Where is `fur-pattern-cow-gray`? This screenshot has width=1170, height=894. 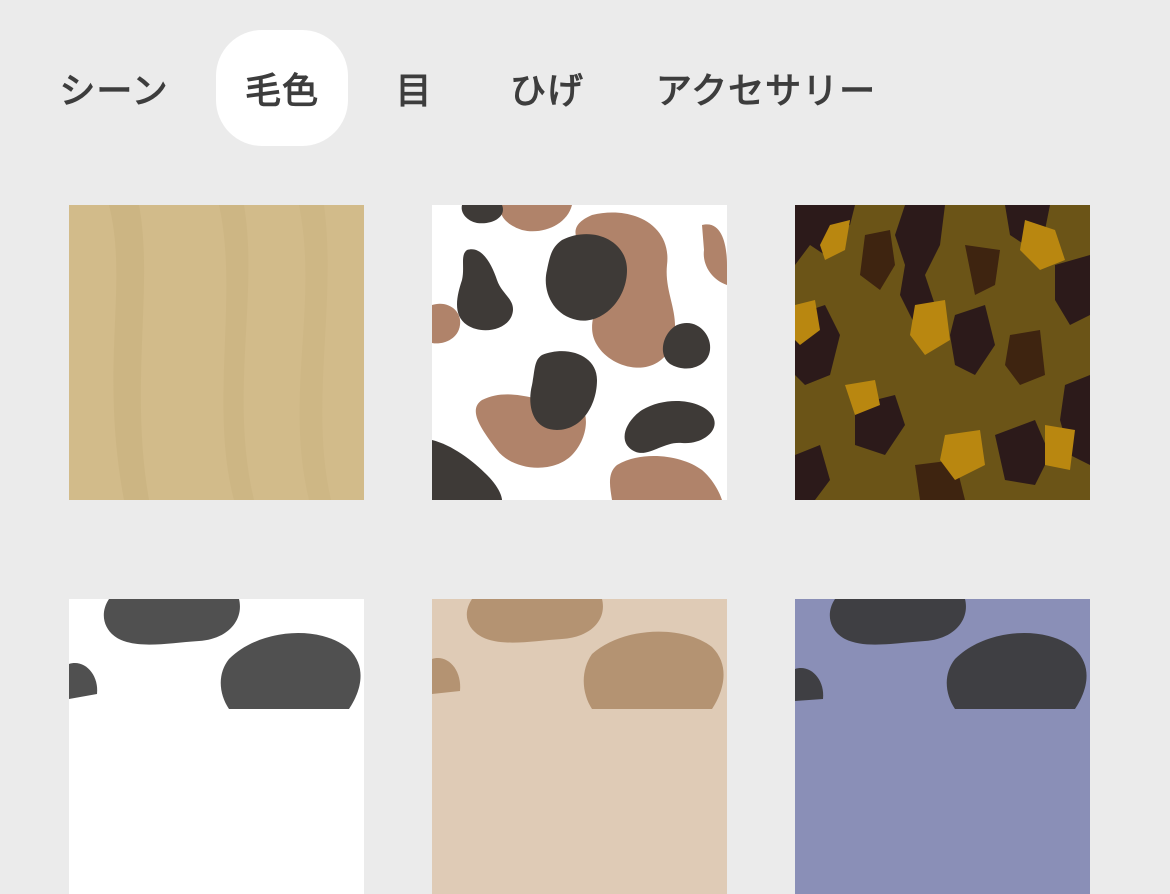
fur-pattern-cow-gray is located at coordinates (216, 746).